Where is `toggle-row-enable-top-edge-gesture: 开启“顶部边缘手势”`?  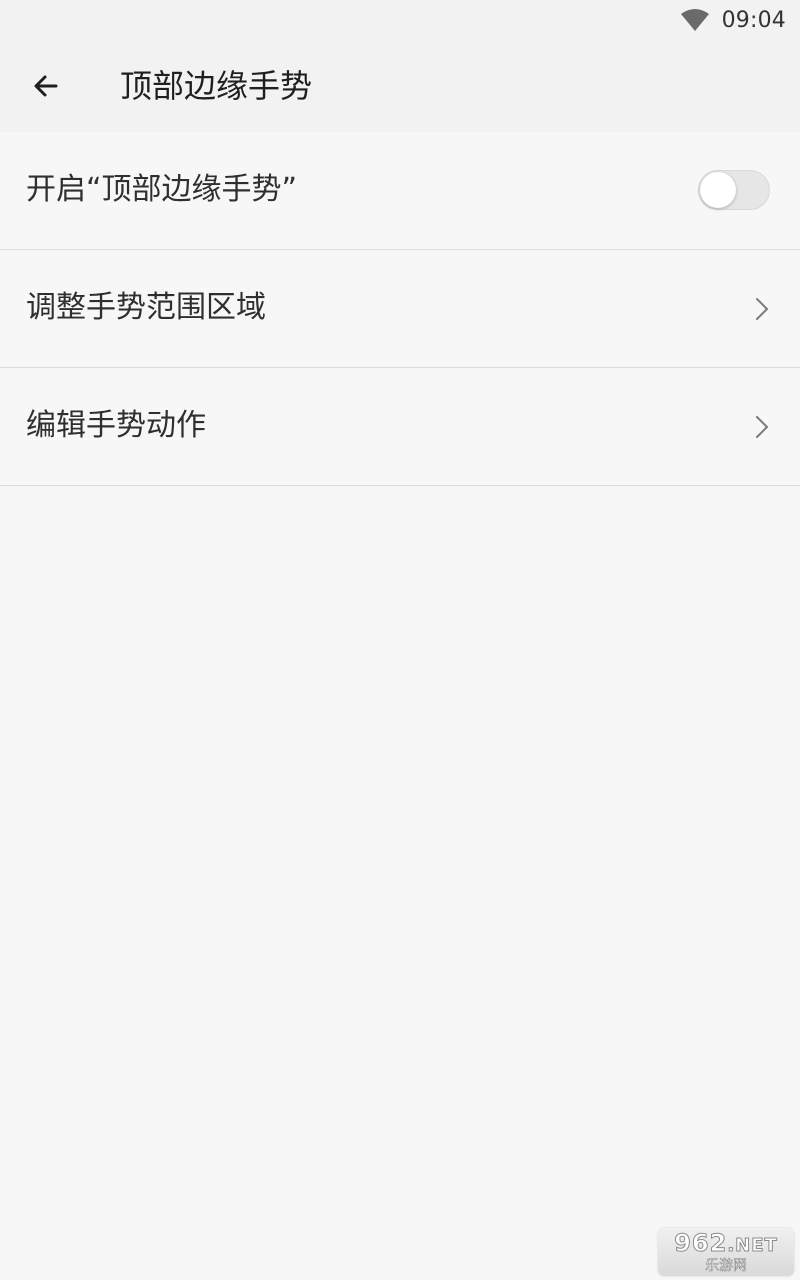
toggle-row-enable-top-edge-gesture: 开启“顶部边缘手势” is located at coordinates (400, 191).